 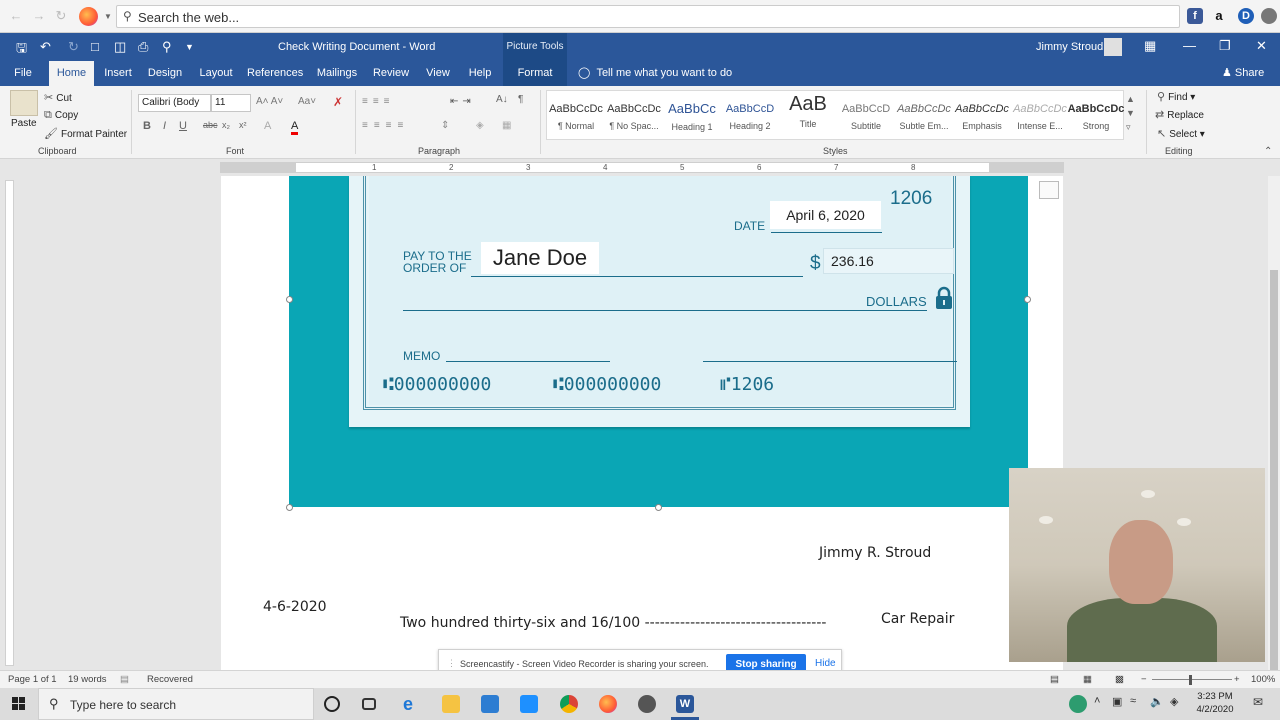 I want to click on notifications-icon: ✉, so click(x=1262, y=704).